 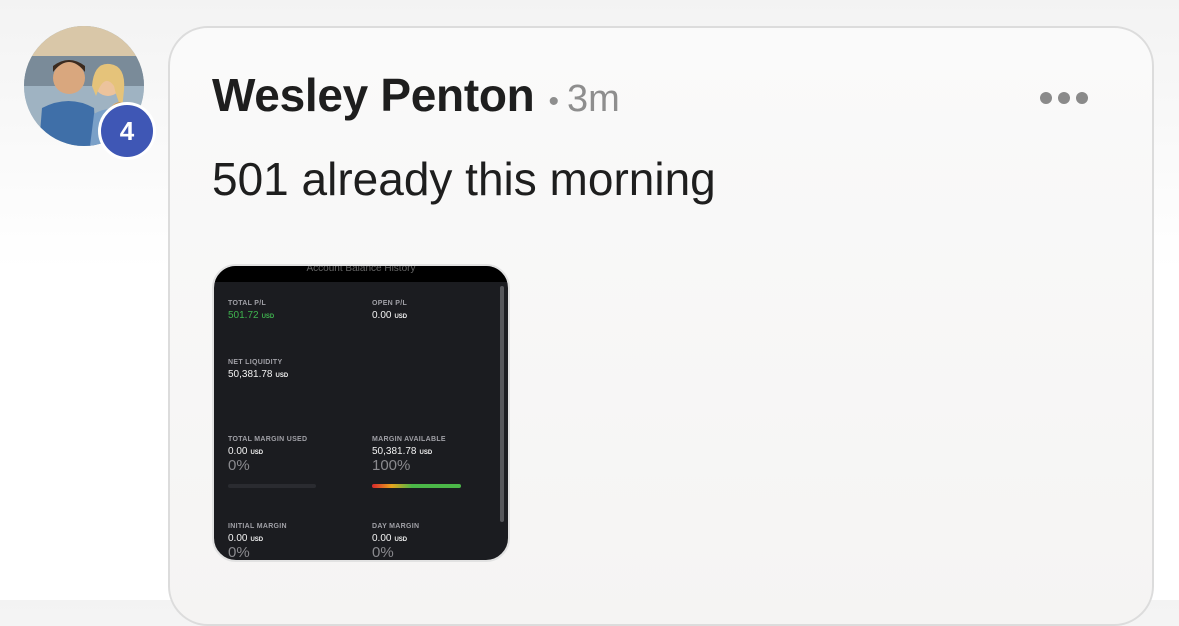 What do you see at coordinates (127, 131) in the screenshot?
I see `avatar-badge: 4` at bounding box center [127, 131].